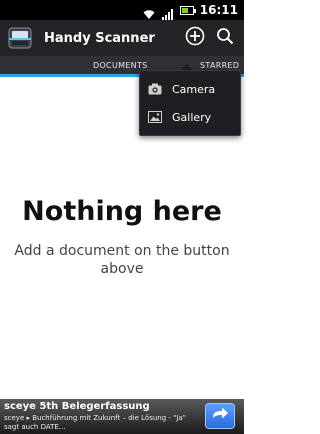  Describe the element at coordinates (122, 260) in the screenshot. I see `empty-state-subtitle: Add a document on the button above` at that location.